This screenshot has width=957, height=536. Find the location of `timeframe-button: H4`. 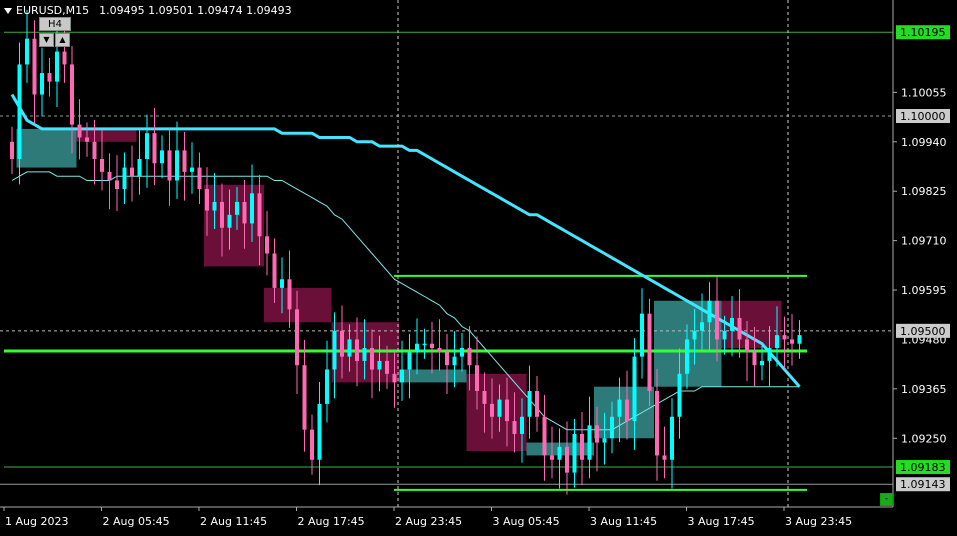

timeframe-button: H4 is located at coordinates (55, 24).